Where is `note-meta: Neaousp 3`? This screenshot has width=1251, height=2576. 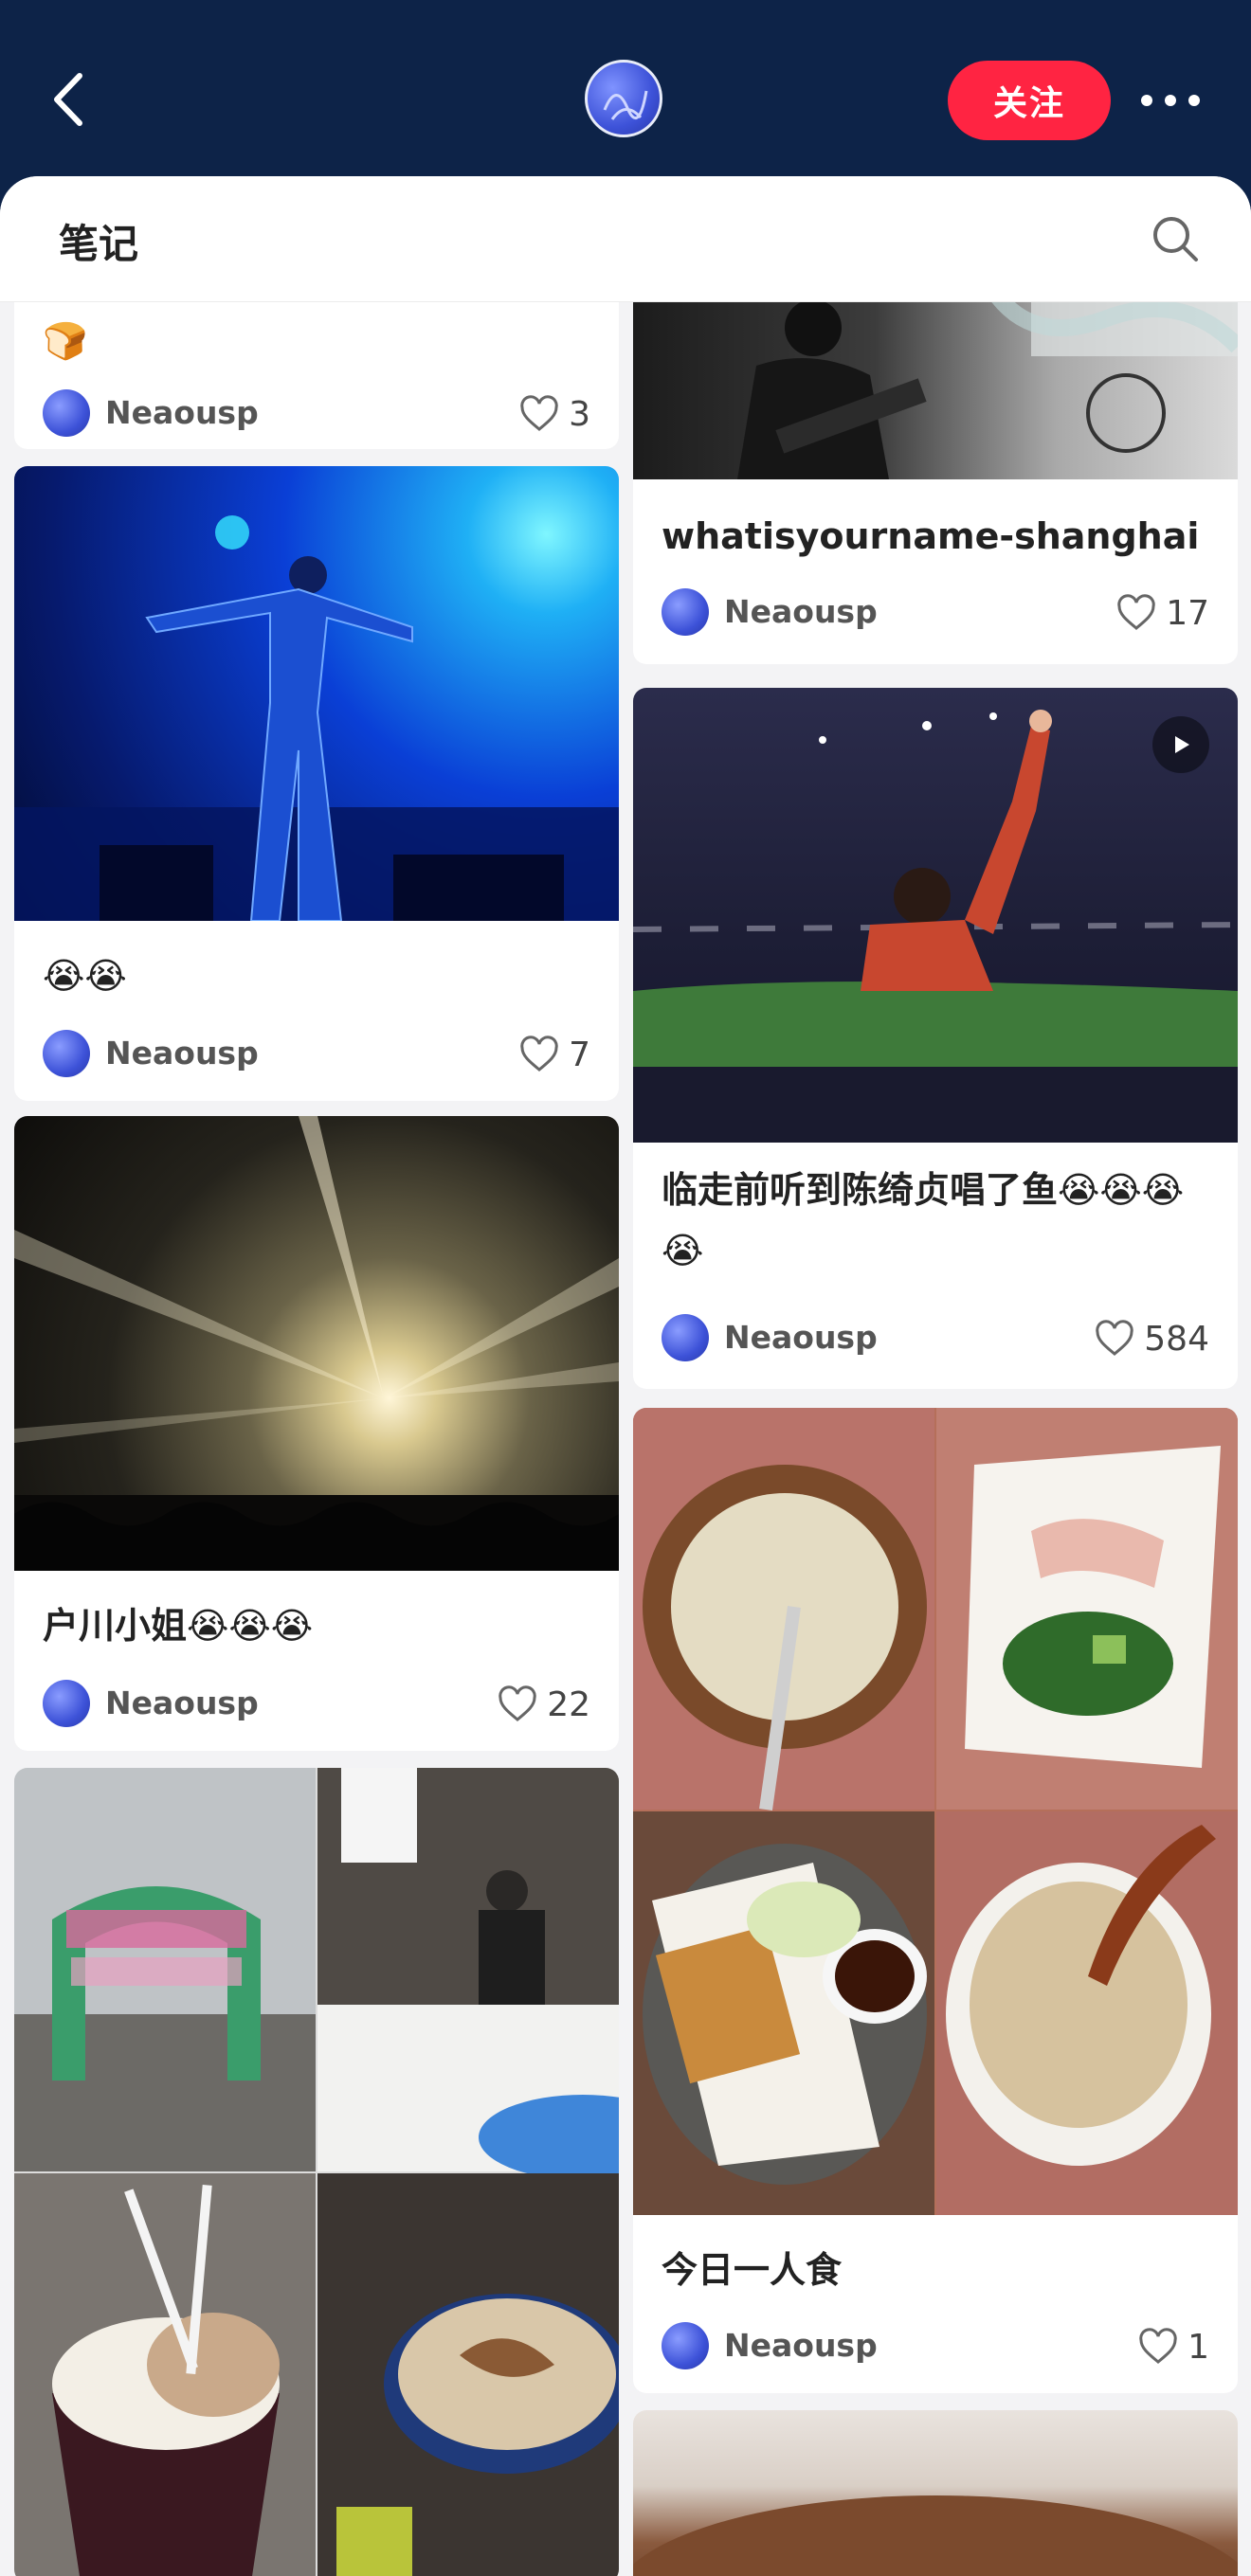
note-meta: Neaousp 3 is located at coordinates (317, 413).